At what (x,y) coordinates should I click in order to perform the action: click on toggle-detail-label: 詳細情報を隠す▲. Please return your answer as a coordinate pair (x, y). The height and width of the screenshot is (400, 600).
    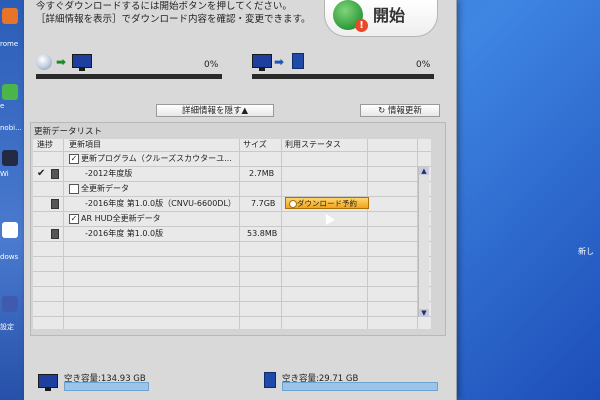
    Looking at the image, I should click on (215, 111).